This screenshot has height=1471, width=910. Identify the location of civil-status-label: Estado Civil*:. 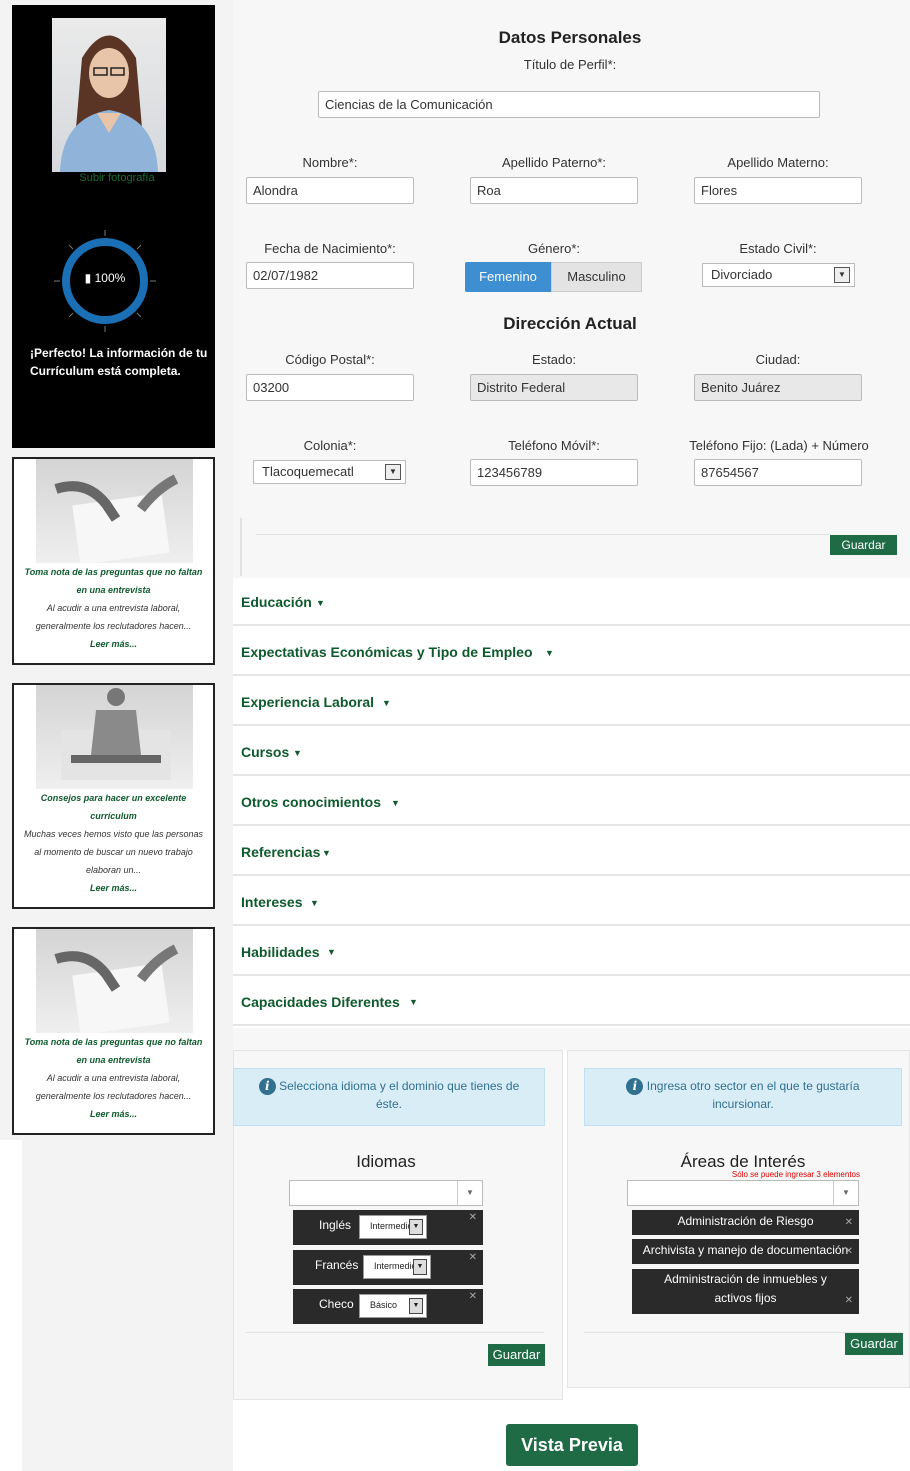
(778, 248).